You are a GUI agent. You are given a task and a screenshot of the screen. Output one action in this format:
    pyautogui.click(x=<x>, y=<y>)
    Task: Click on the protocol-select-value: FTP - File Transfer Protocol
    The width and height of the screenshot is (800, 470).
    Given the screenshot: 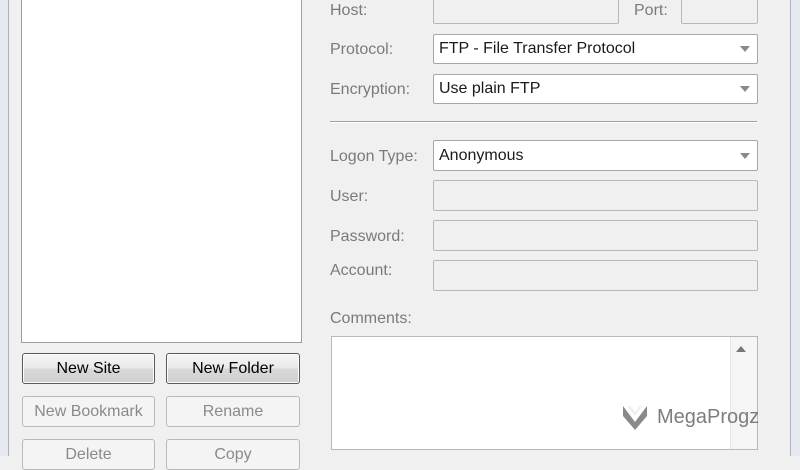 What is the action you would take?
    pyautogui.click(x=537, y=48)
    